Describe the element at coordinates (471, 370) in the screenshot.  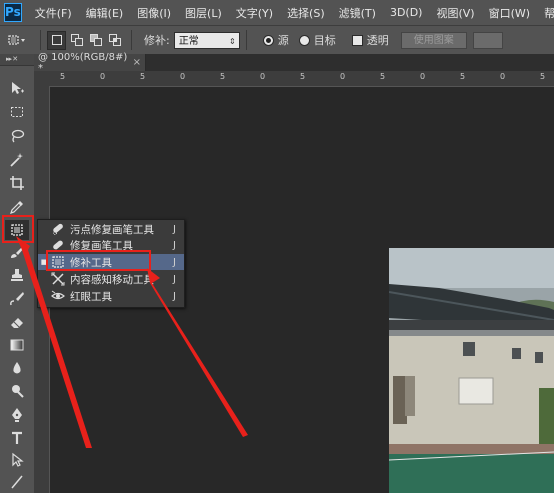
I see `building-photo` at that location.